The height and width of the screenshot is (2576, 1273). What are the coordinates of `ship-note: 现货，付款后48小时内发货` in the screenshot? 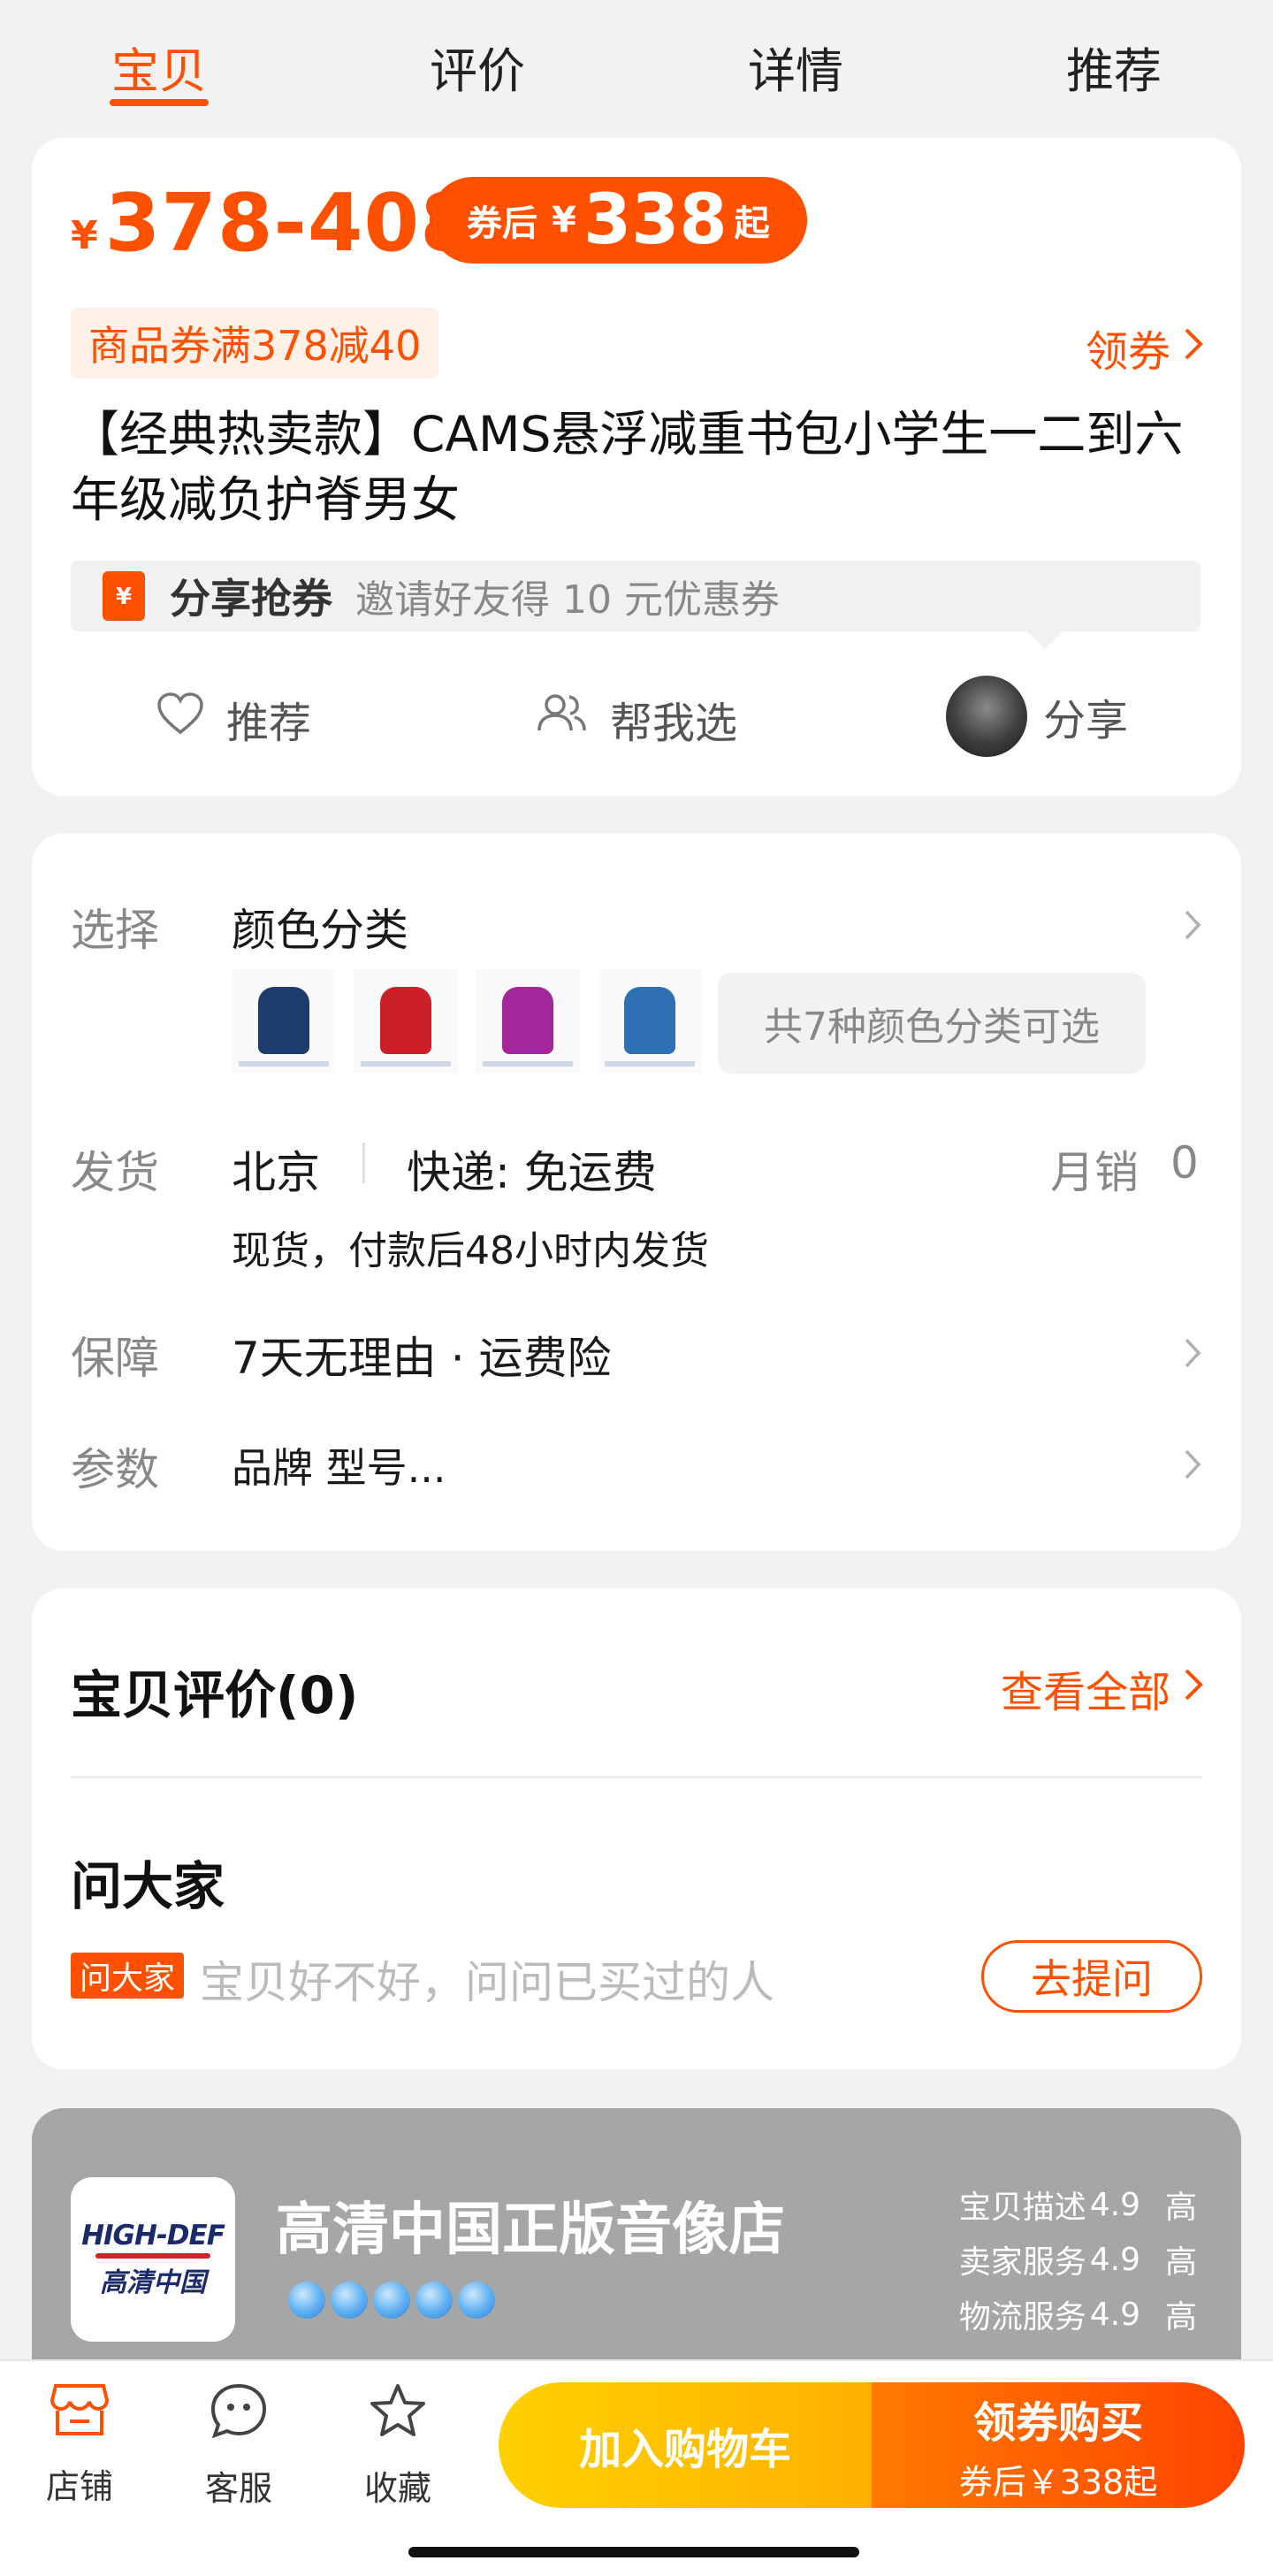 It's located at (471, 1250).